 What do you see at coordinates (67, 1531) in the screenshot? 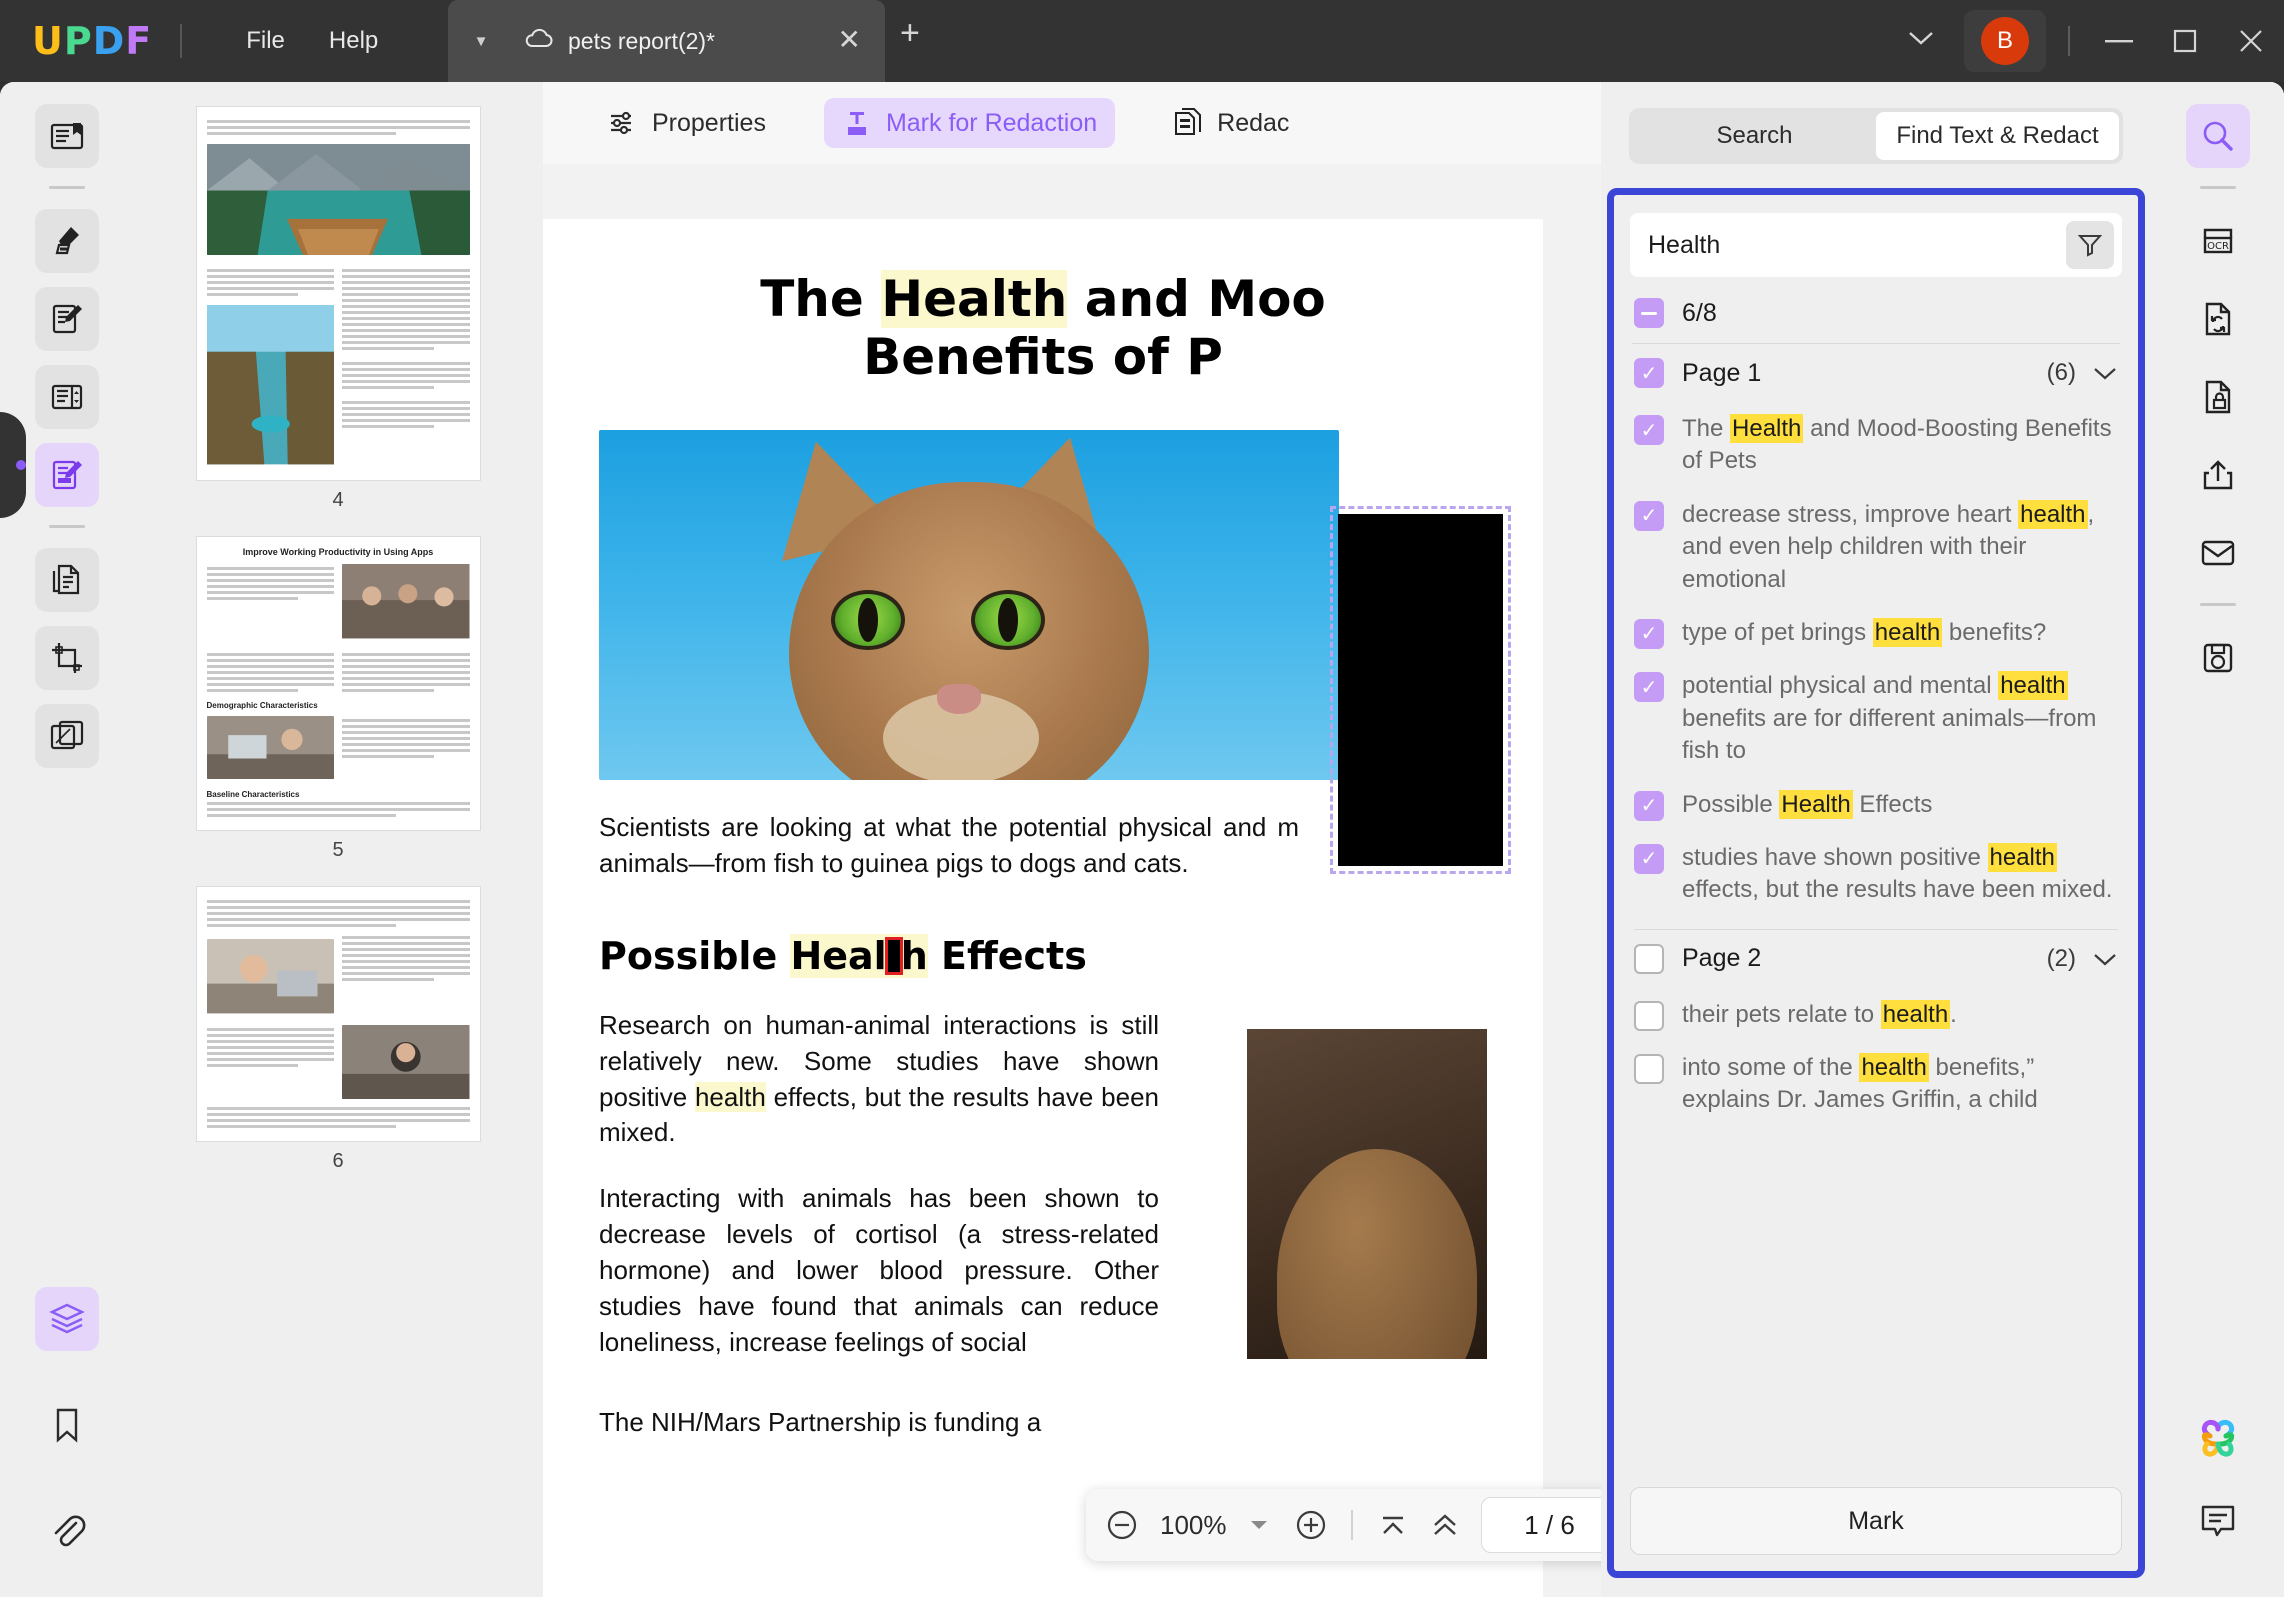
I see `sidebar-item-attachment` at bounding box center [67, 1531].